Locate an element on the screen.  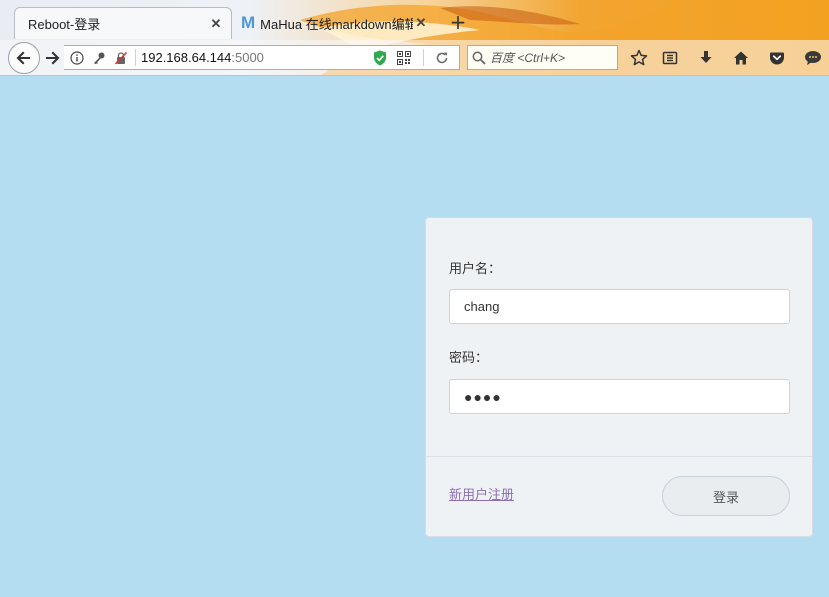
forward-button is located at coordinates (52, 58).